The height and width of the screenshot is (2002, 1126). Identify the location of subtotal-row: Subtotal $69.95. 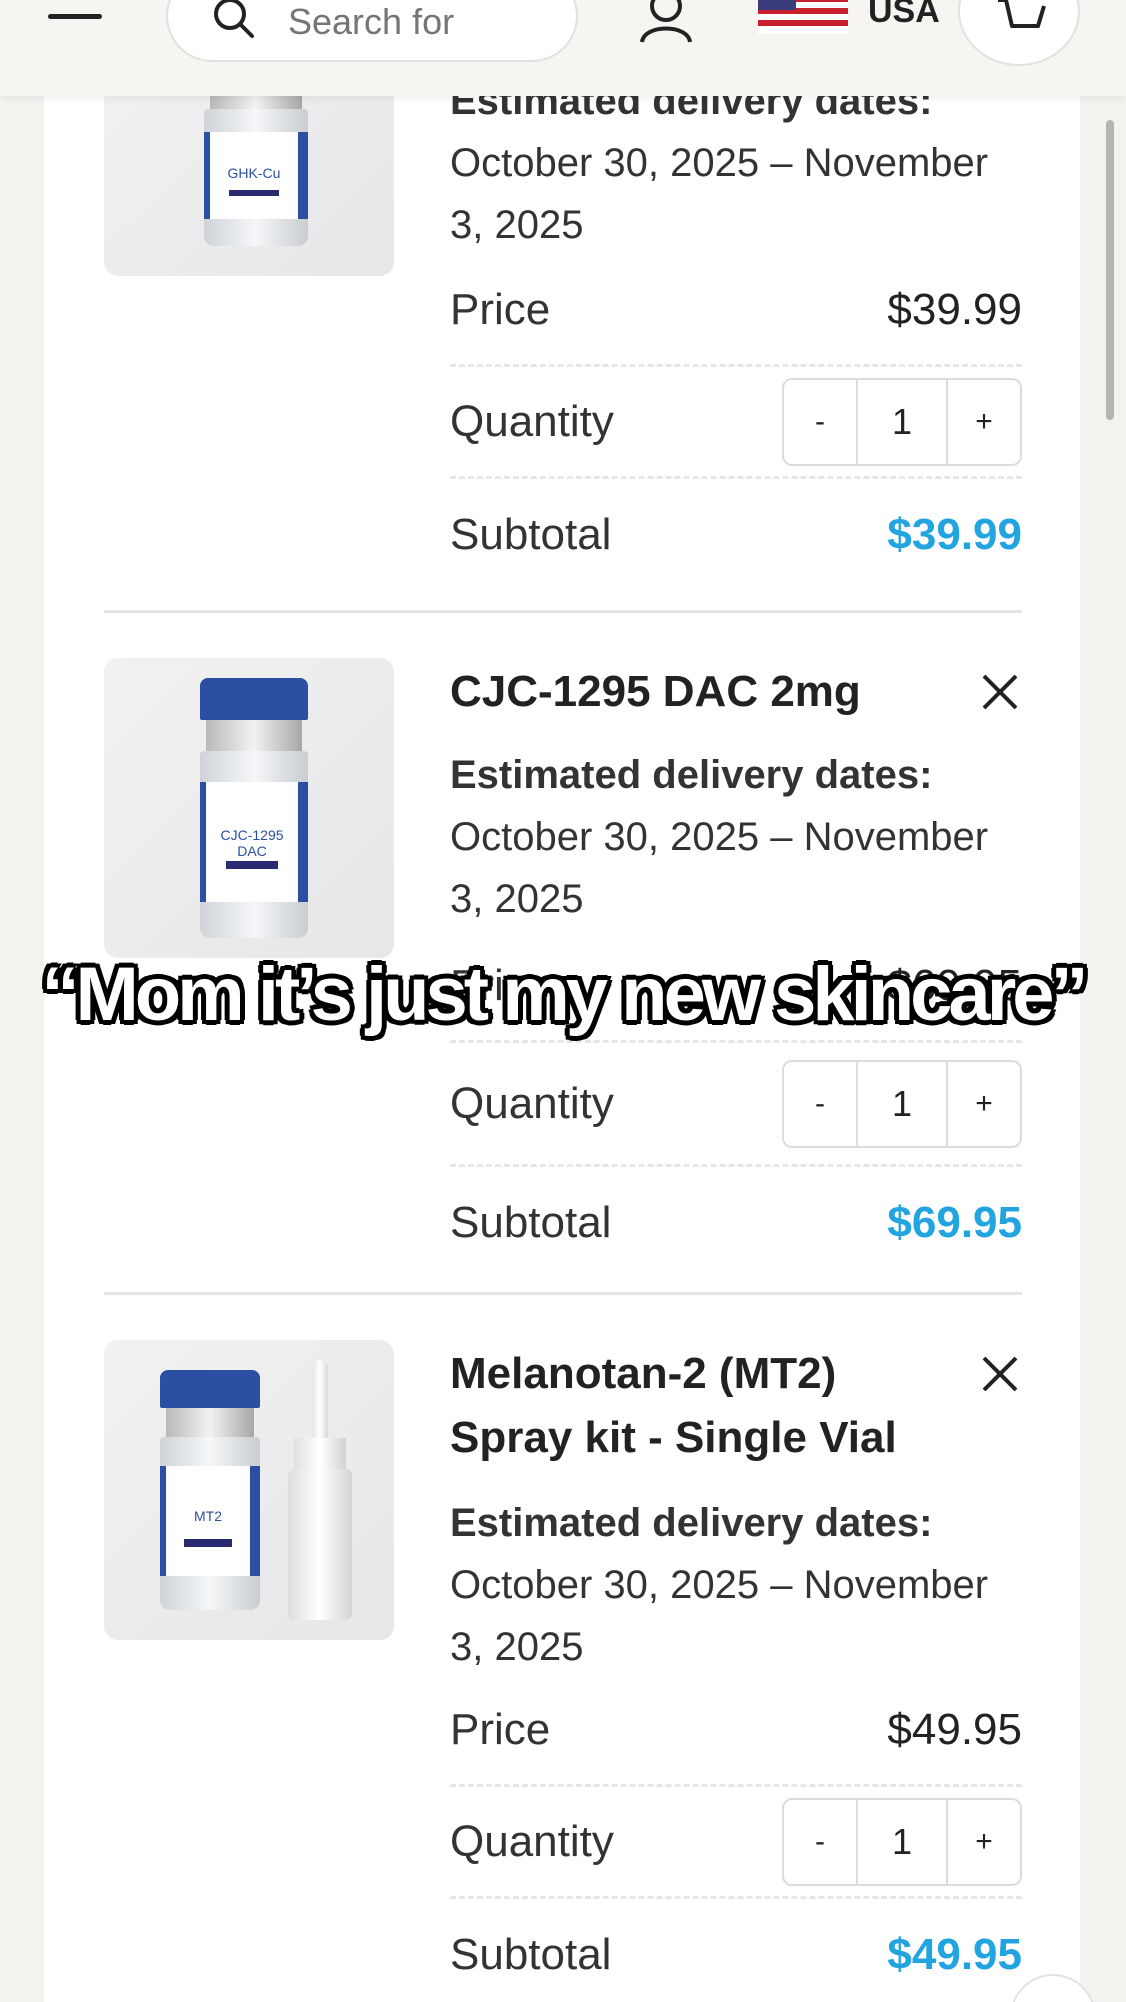
(736, 1222).